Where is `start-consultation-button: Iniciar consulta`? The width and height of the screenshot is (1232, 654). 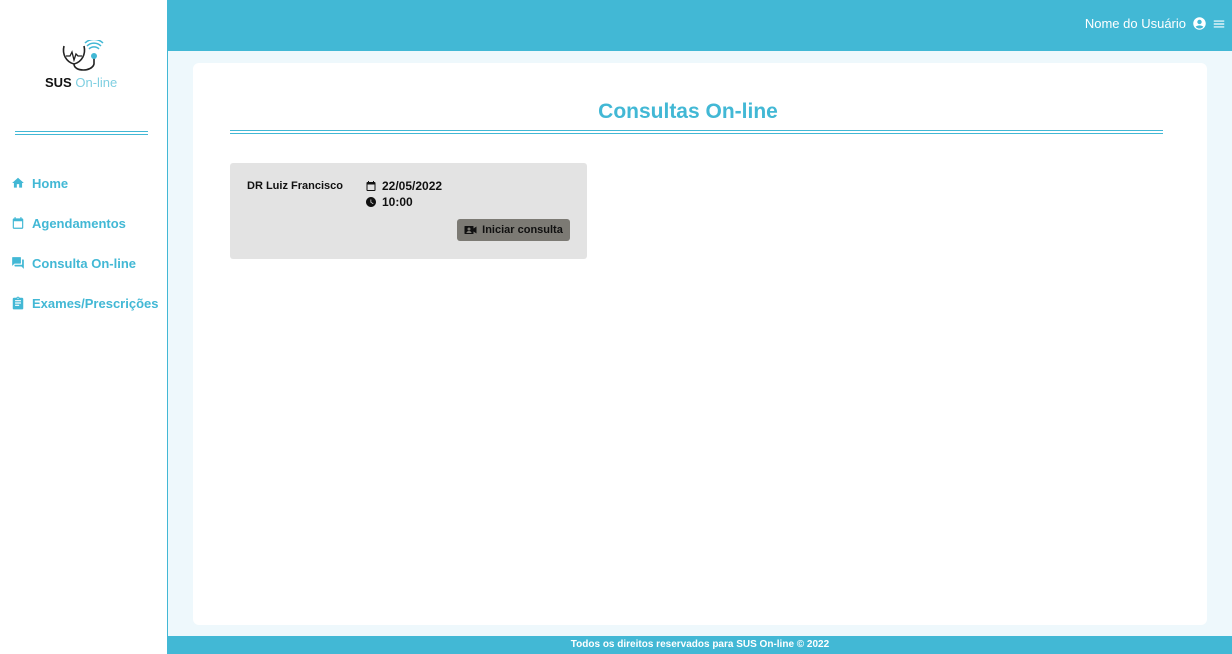 start-consultation-button: Iniciar consulta is located at coordinates (513, 230).